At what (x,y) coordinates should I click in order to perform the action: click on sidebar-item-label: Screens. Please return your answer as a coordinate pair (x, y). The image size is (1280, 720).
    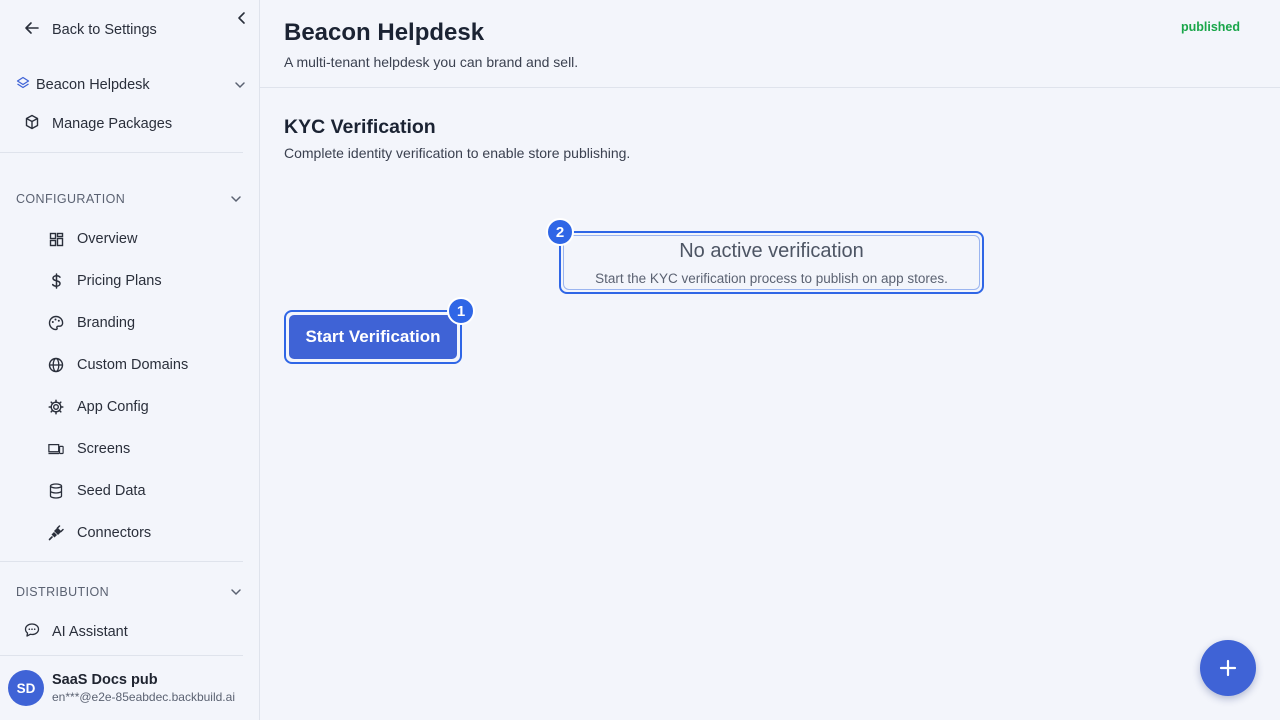
    Looking at the image, I should click on (104, 449).